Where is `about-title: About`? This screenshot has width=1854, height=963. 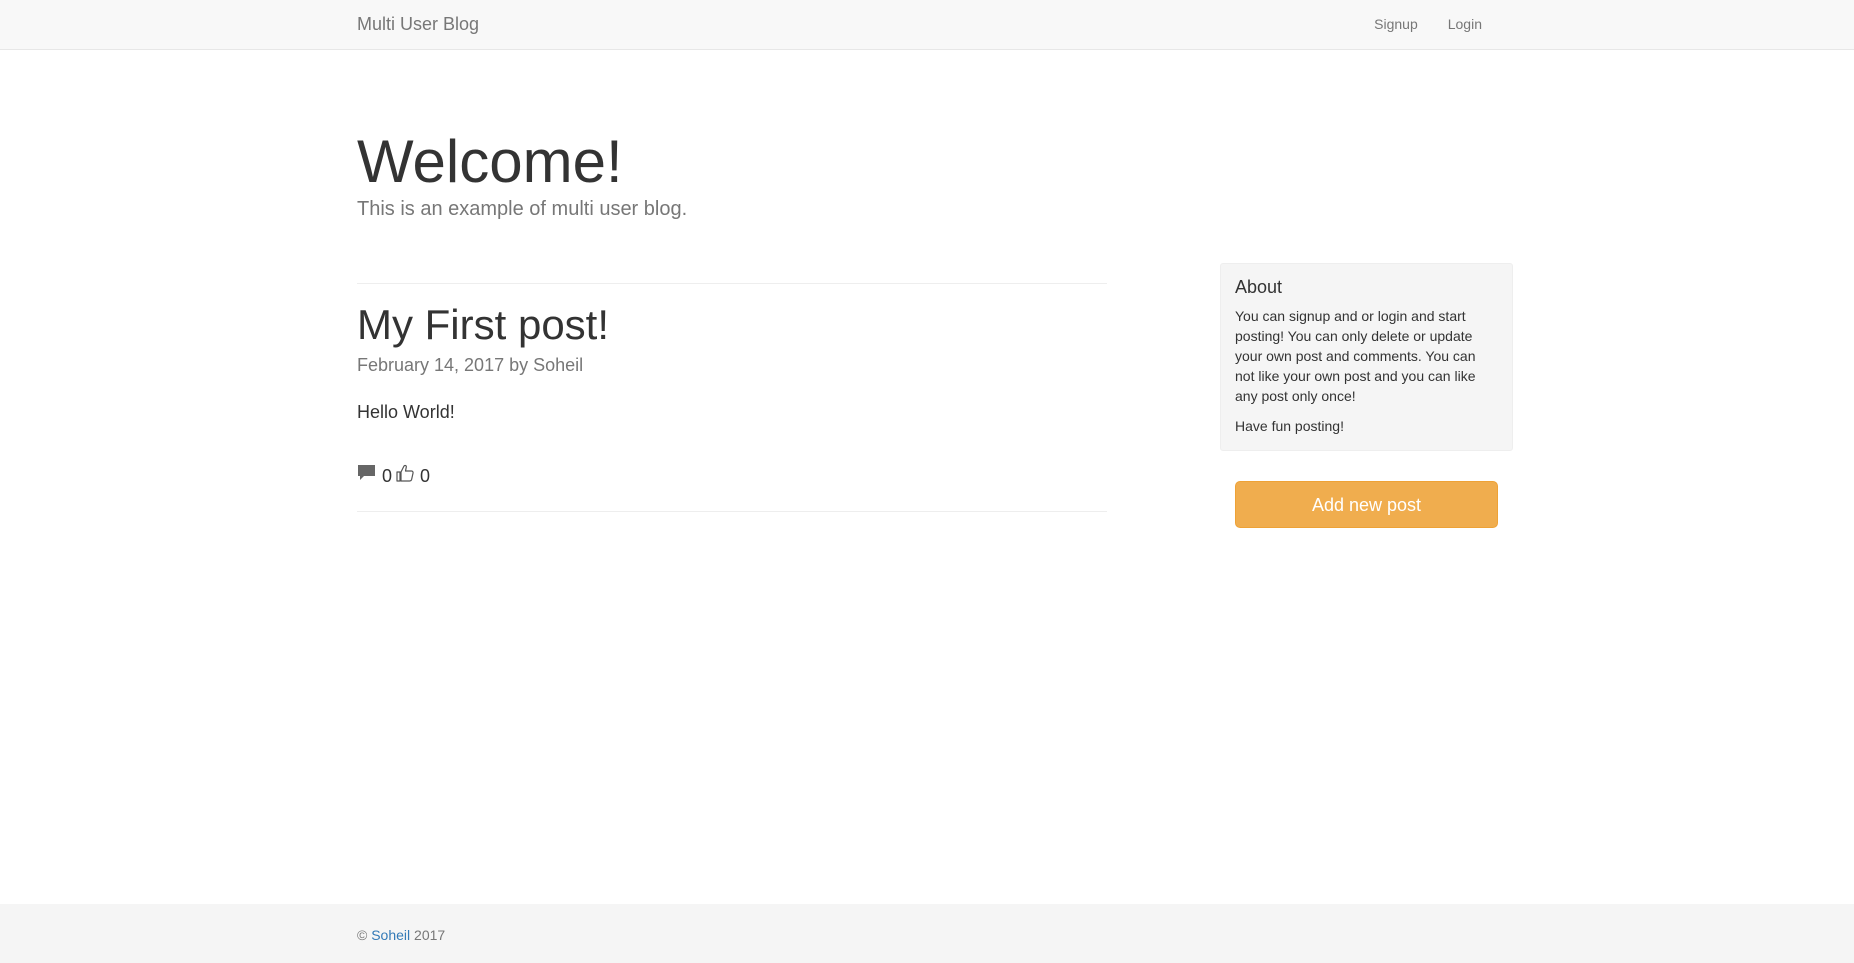 about-title: About is located at coordinates (1259, 287).